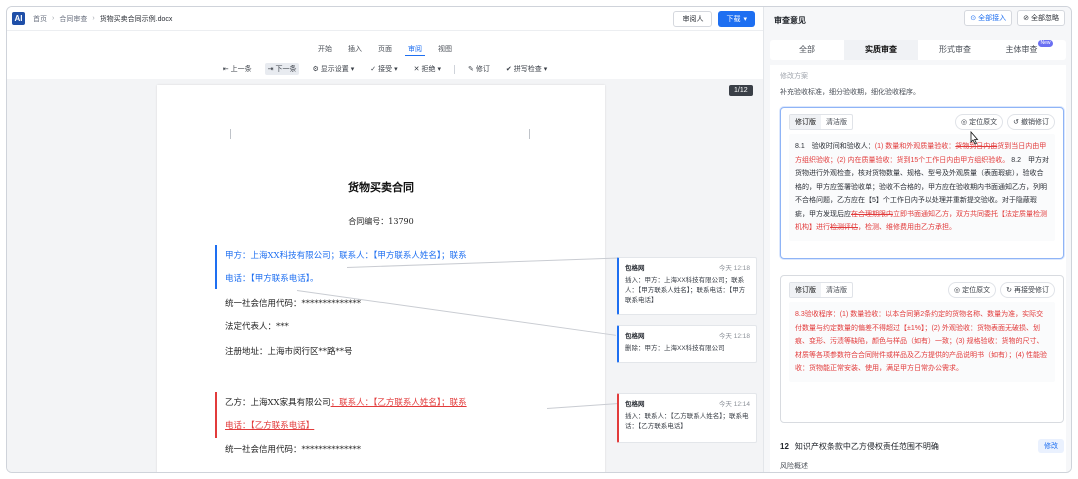 The width and height of the screenshot is (1078, 479). What do you see at coordinates (907, 227) in the screenshot?
I see `text-inserted: ，检测、维修费用由乙方承担。` at bounding box center [907, 227].